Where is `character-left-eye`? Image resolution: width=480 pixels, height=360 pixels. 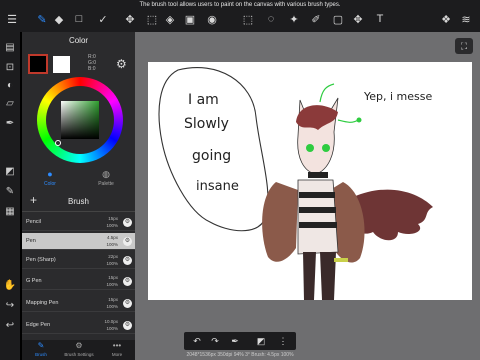 character-left-eye is located at coordinates (310, 148).